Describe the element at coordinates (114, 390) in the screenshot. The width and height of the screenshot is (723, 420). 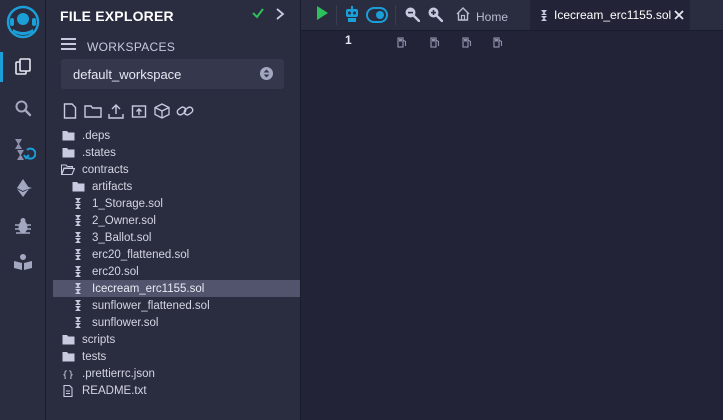
I see `tree-item-label: README.txt` at that location.